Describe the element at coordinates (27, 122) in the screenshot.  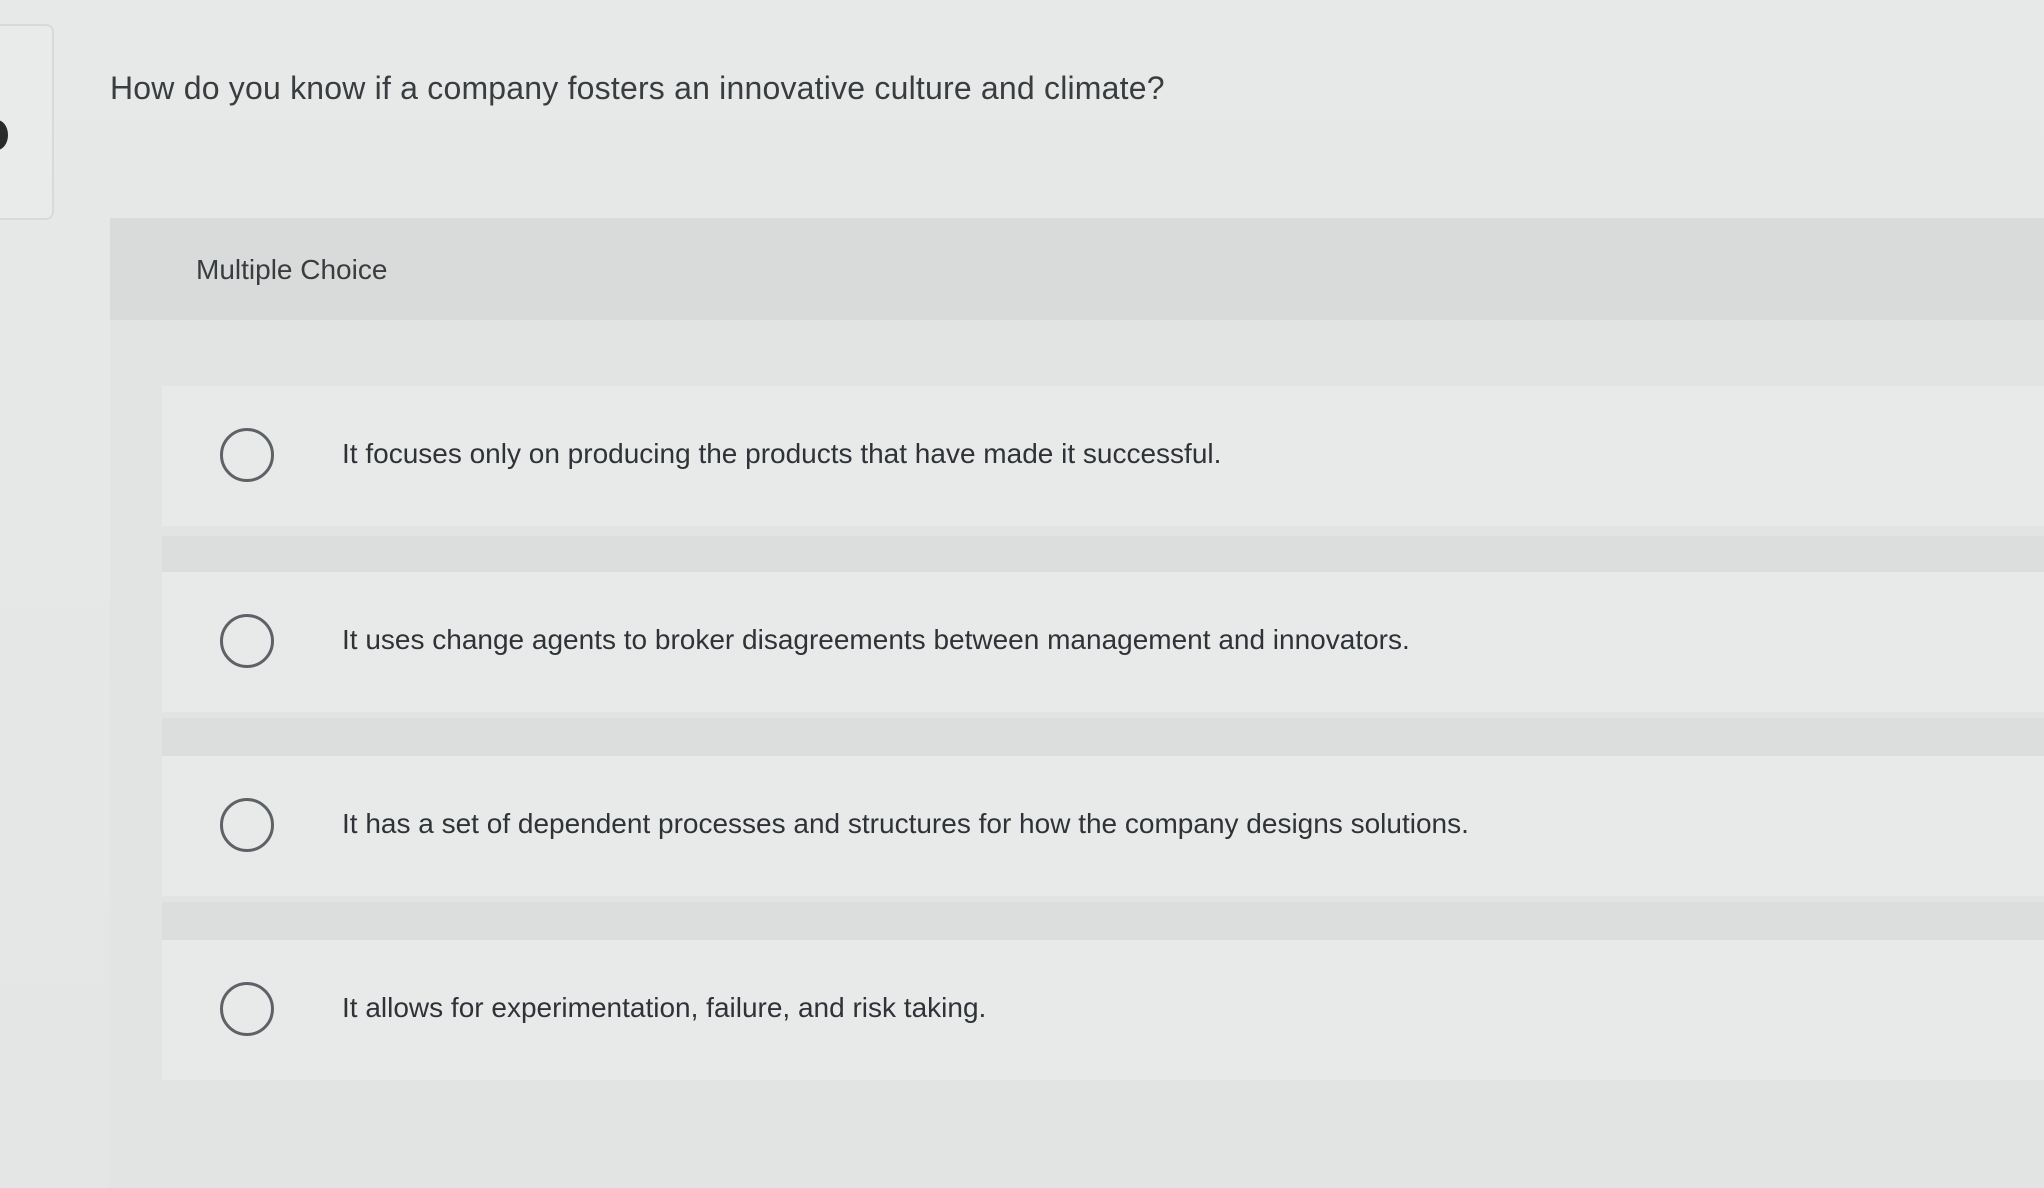
I see `side-panel` at that location.